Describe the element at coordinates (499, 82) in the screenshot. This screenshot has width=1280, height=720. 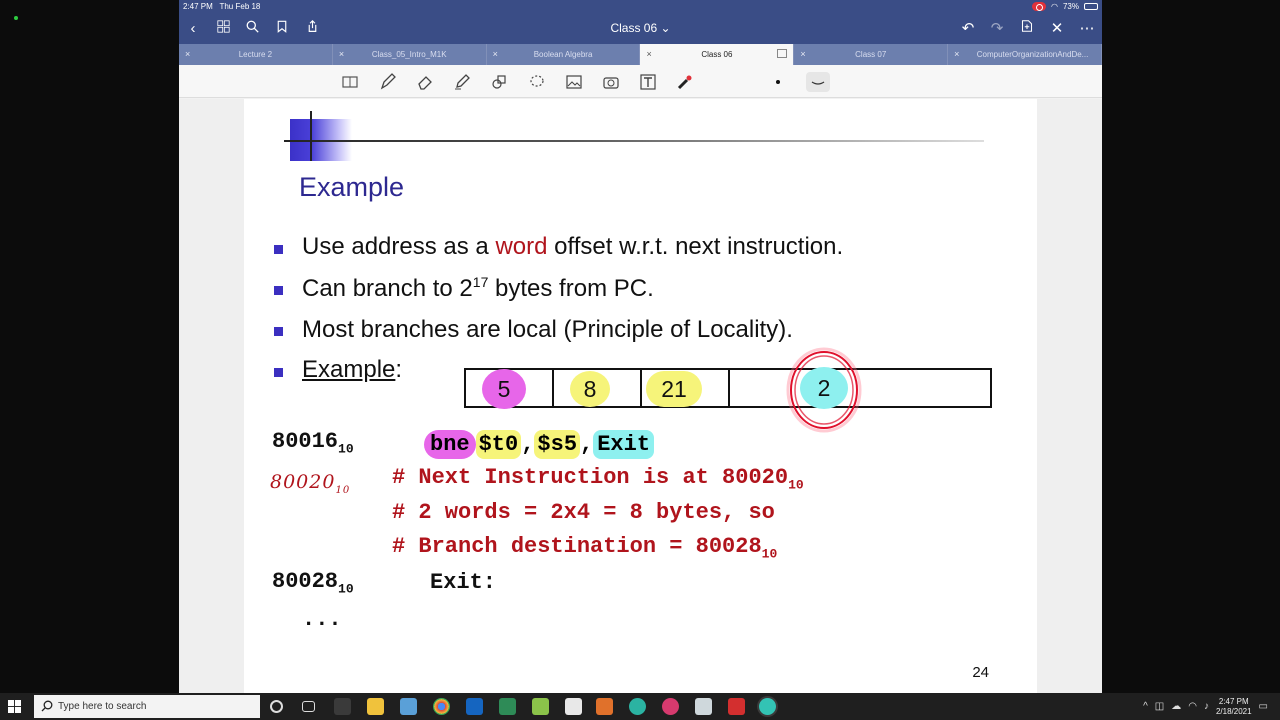
I see `shapes-tool-icon` at that location.